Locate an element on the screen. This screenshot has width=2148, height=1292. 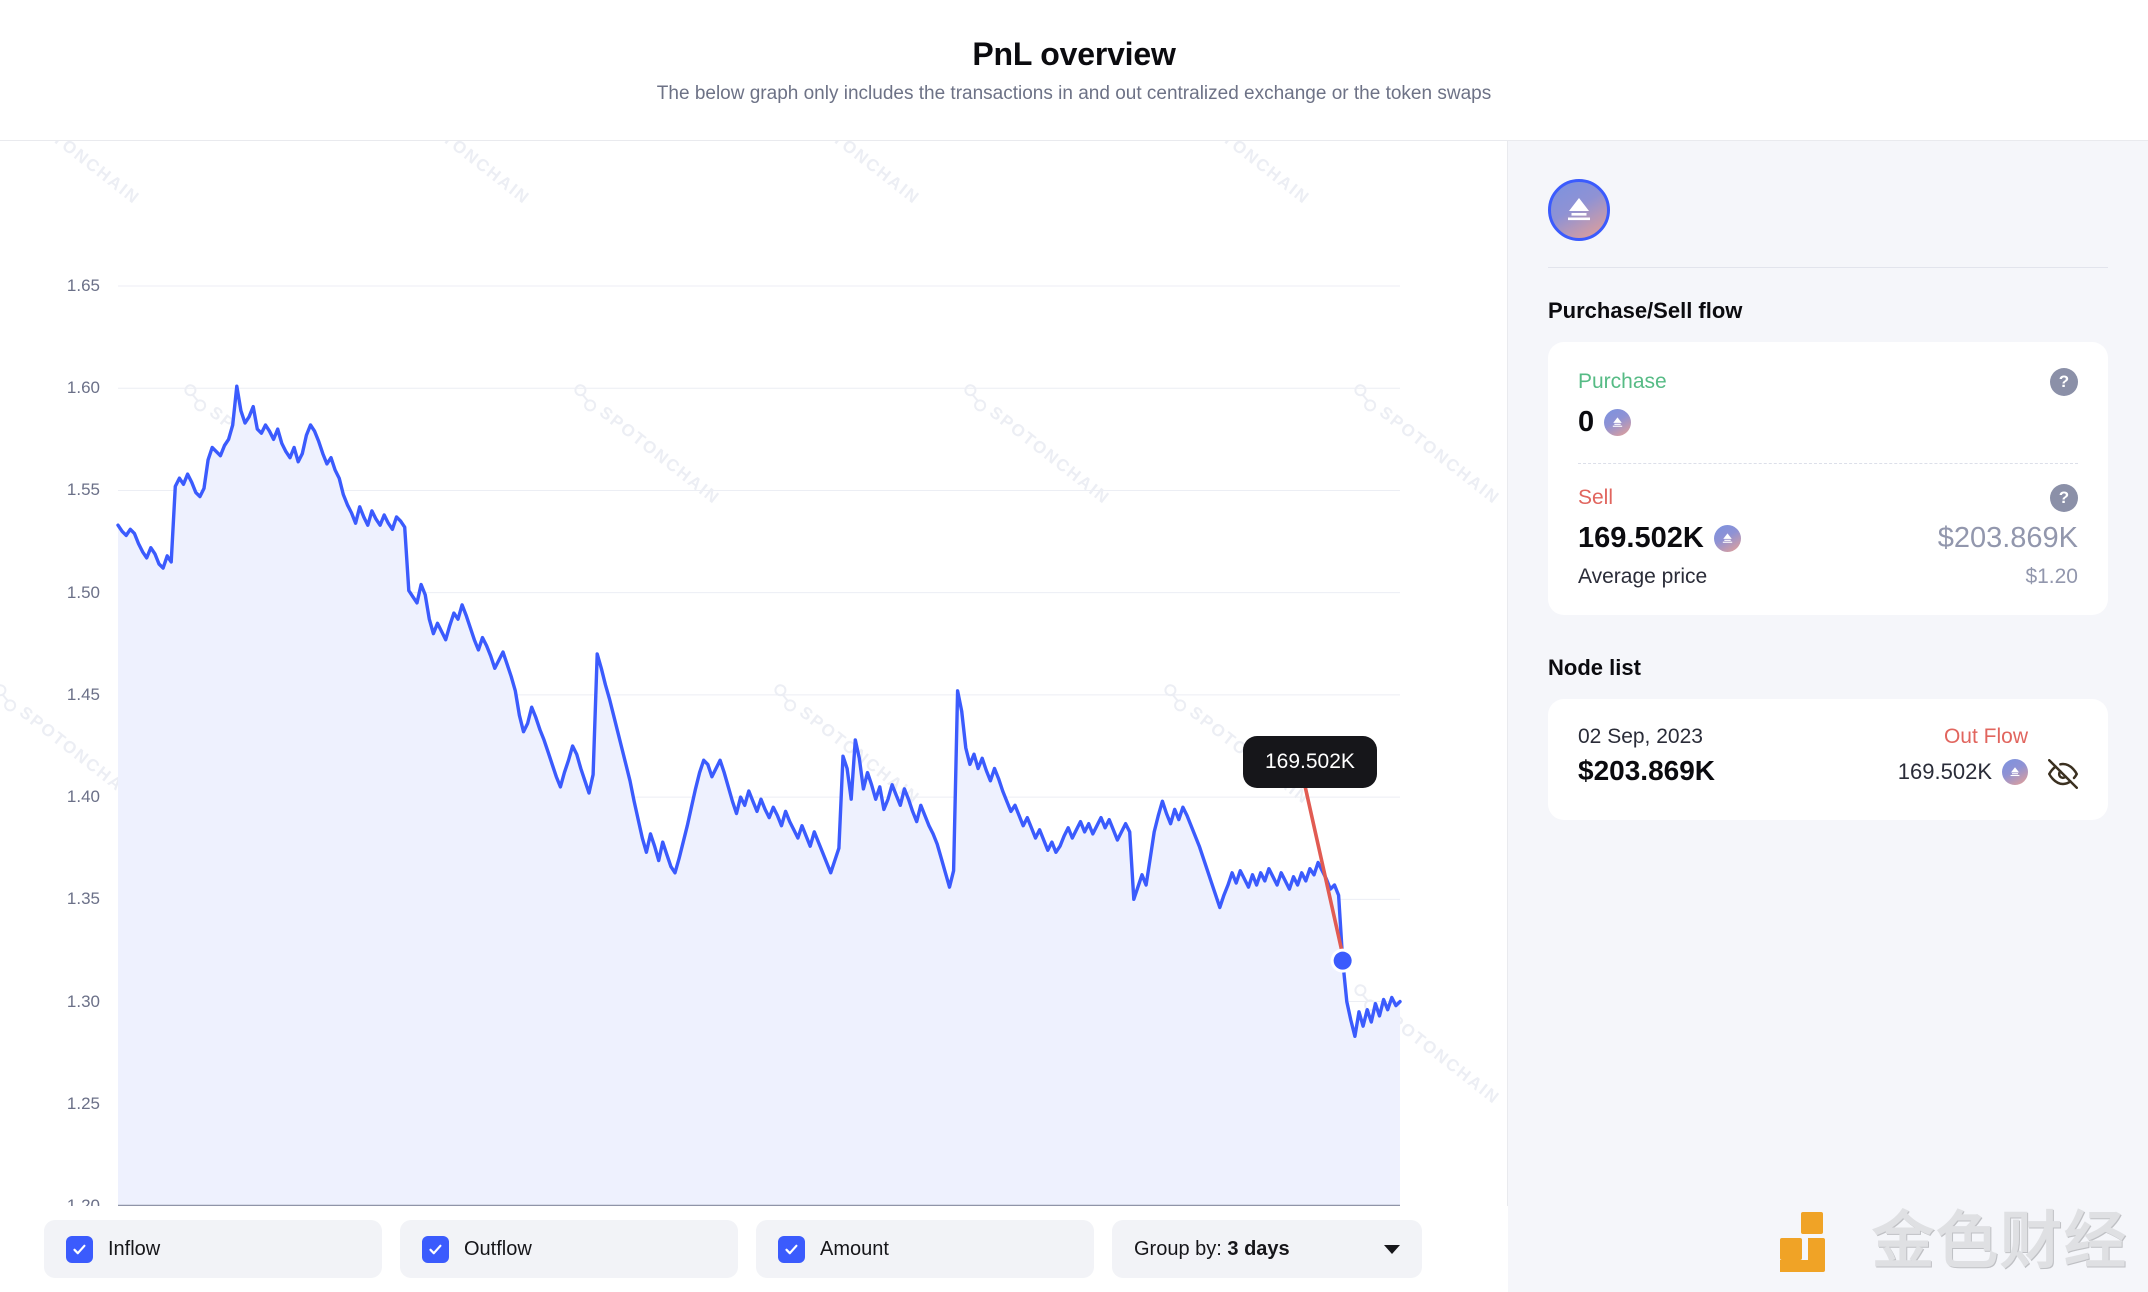
node-list-title: Node list is located at coordinates (1594, 667).